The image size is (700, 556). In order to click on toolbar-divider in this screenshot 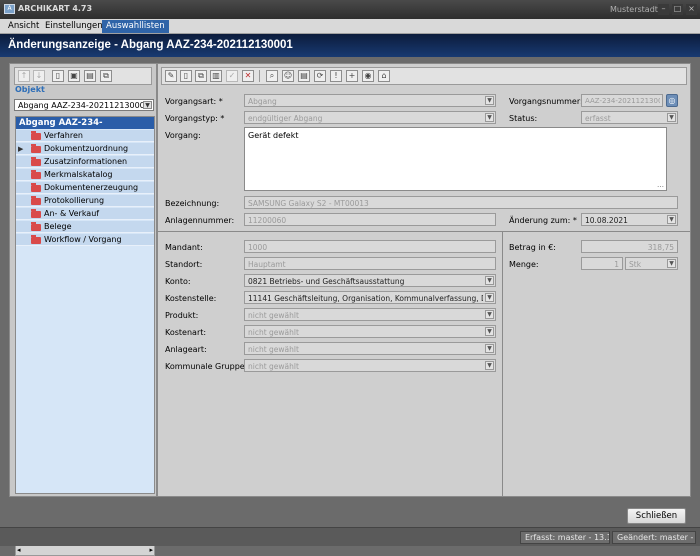, I will do `click(259, 76)`.